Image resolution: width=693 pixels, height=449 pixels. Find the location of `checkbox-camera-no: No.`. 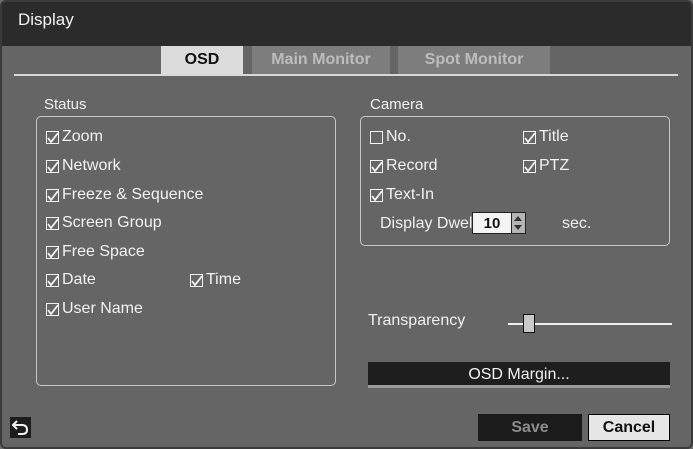

checkbox-camera-no: No. is located at coordinates (390, 137).